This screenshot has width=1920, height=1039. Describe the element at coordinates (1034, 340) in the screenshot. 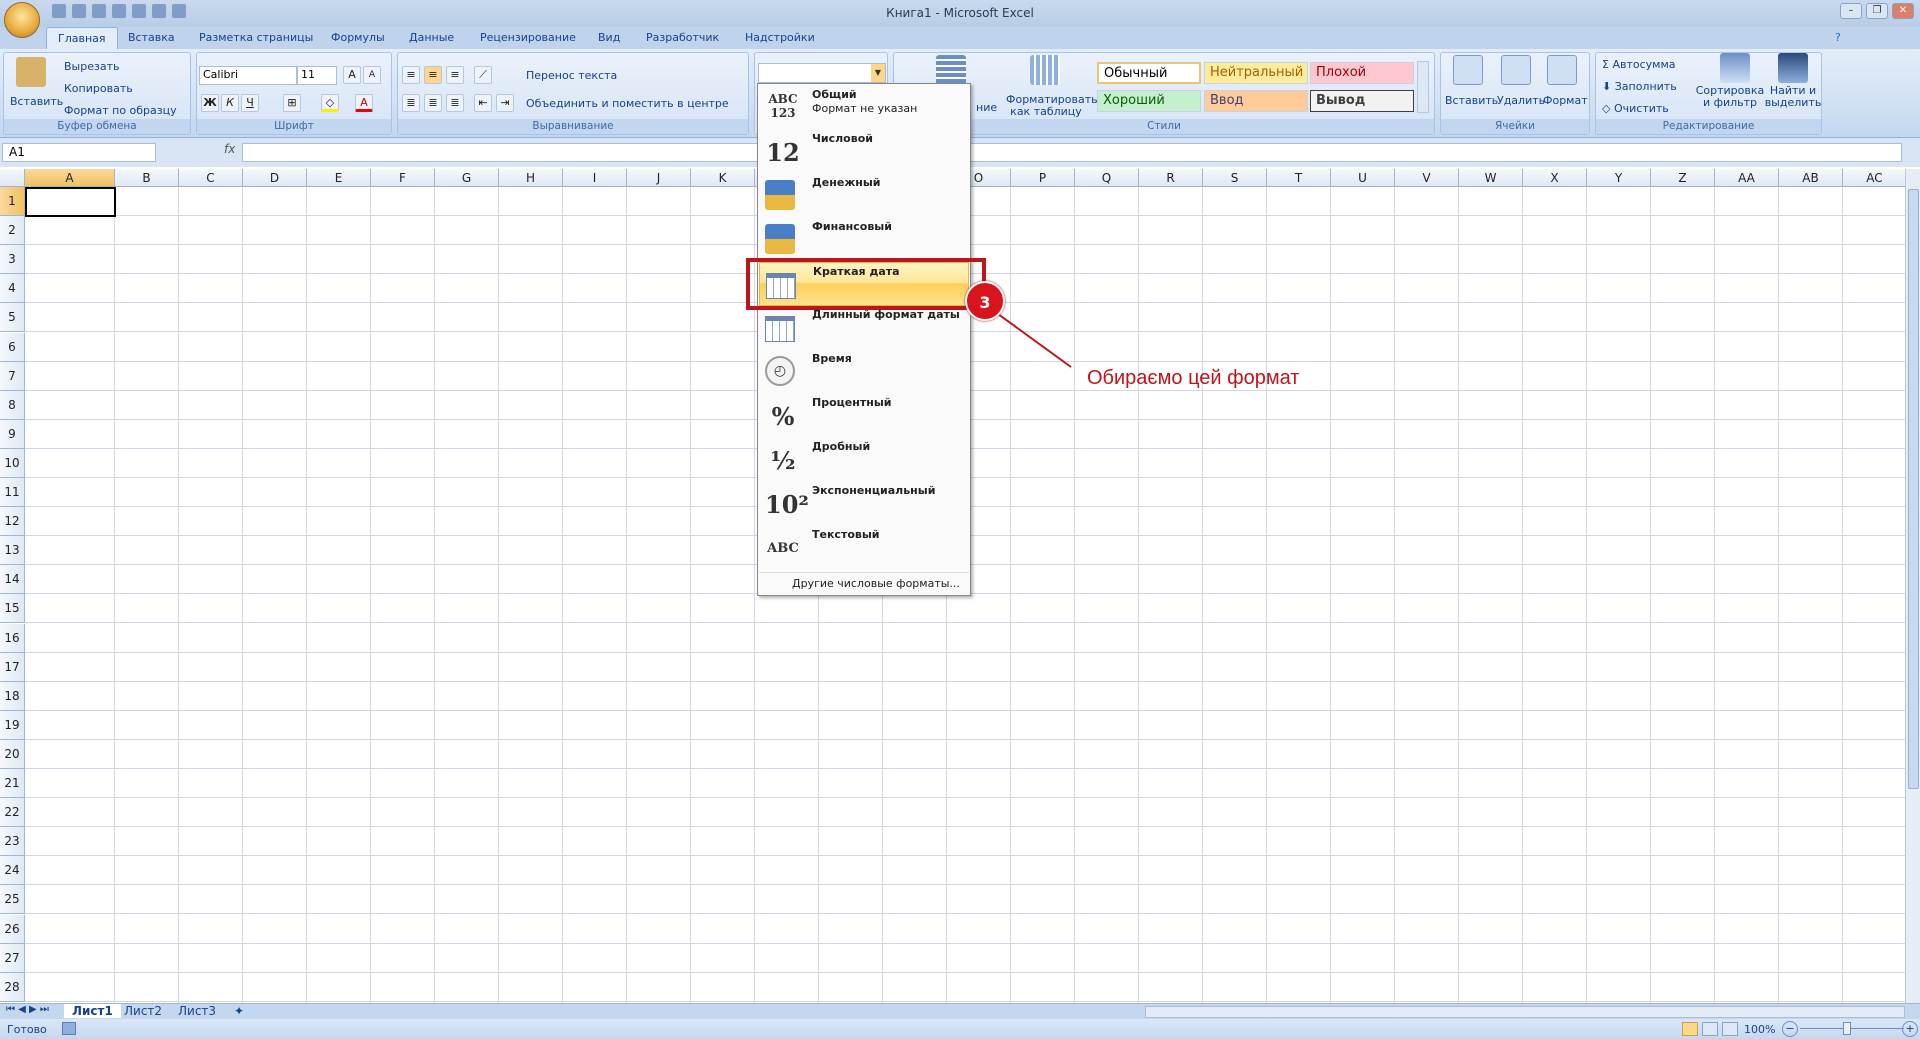

I see `annotation-arrow` at that location.